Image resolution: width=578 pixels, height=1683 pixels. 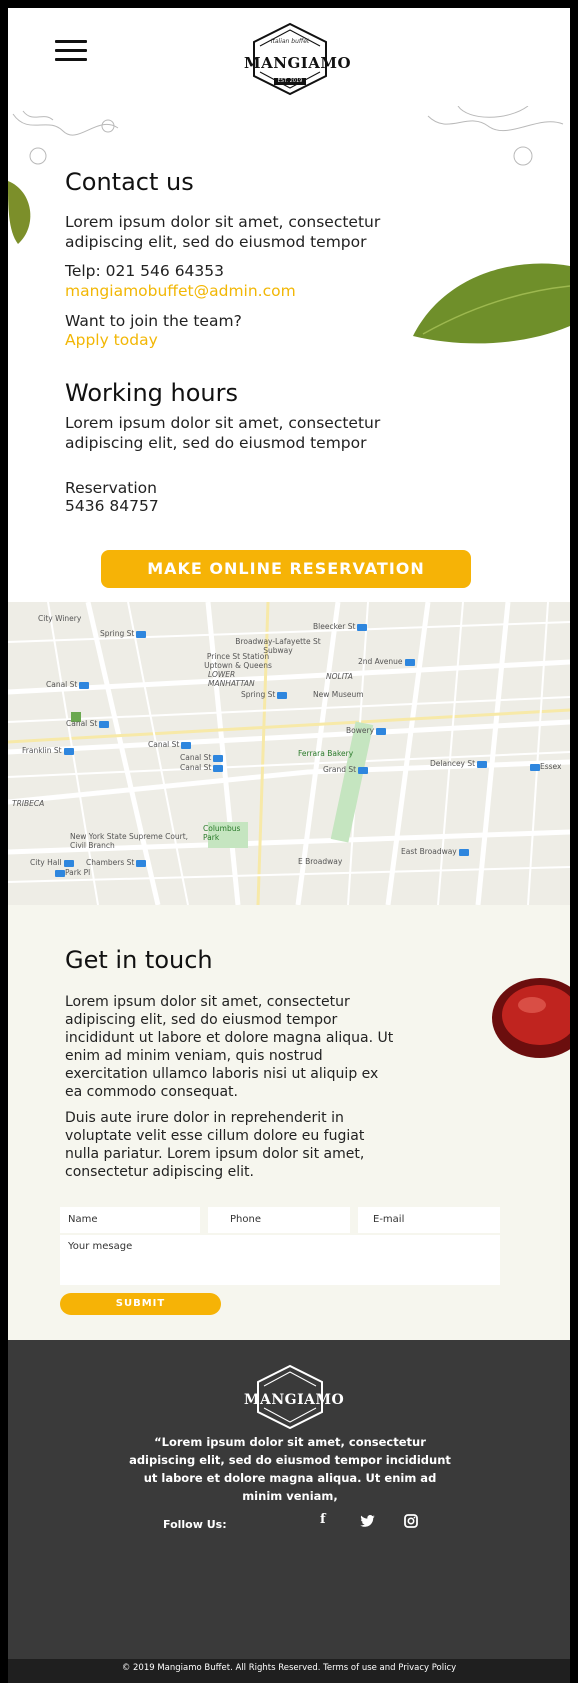 What do you see at coordinates (222, 833) in the screenshot?
I see `map-label-columbus-park: Columbus Park` at bounding box center [222, 833].